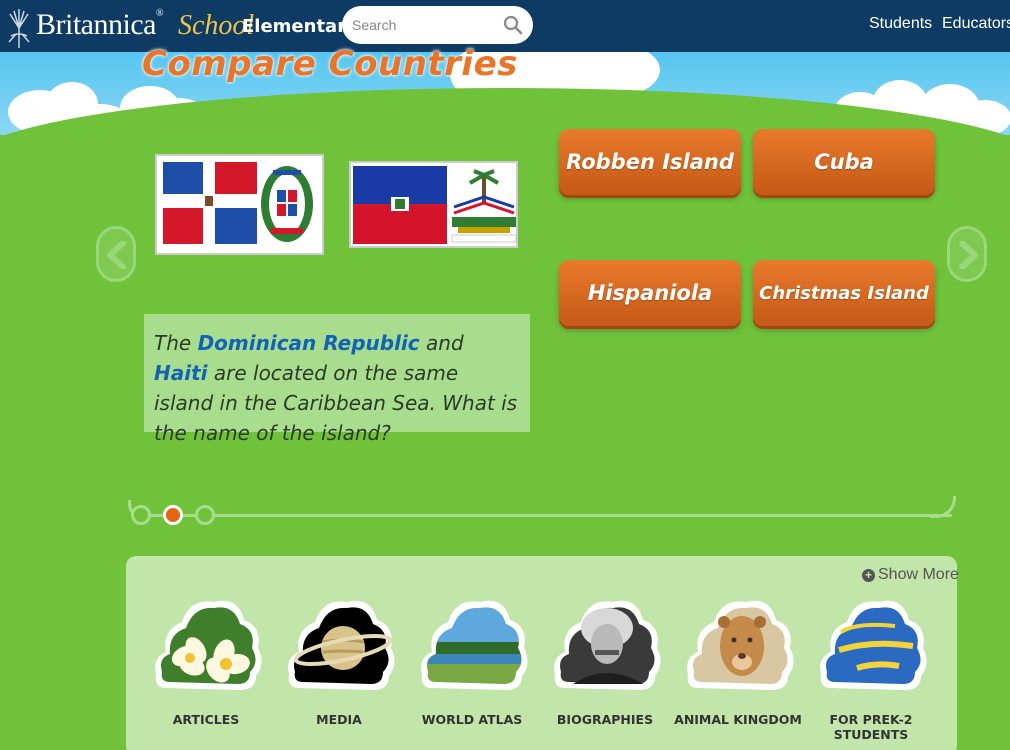 The height and width of the screenshot is (750, 1010). I want to click on brand-name: Britannica®, so click(100, 25).